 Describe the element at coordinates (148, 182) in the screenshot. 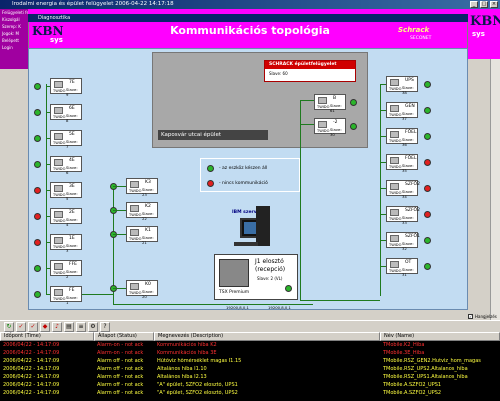

I see `device-name: K3` at that location.